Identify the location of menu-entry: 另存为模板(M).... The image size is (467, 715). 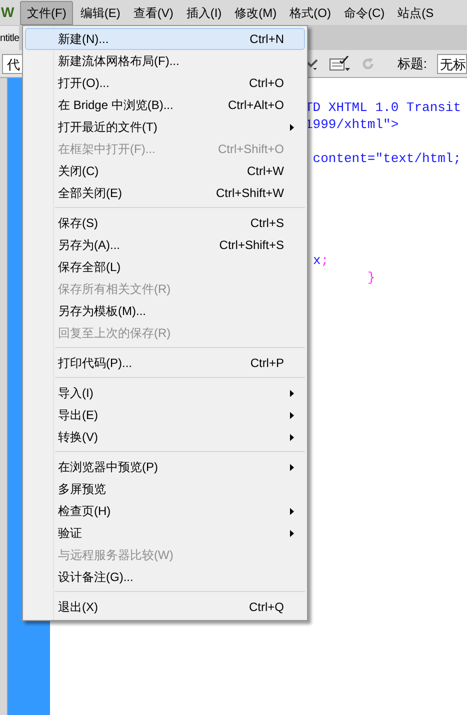
(165, 311).